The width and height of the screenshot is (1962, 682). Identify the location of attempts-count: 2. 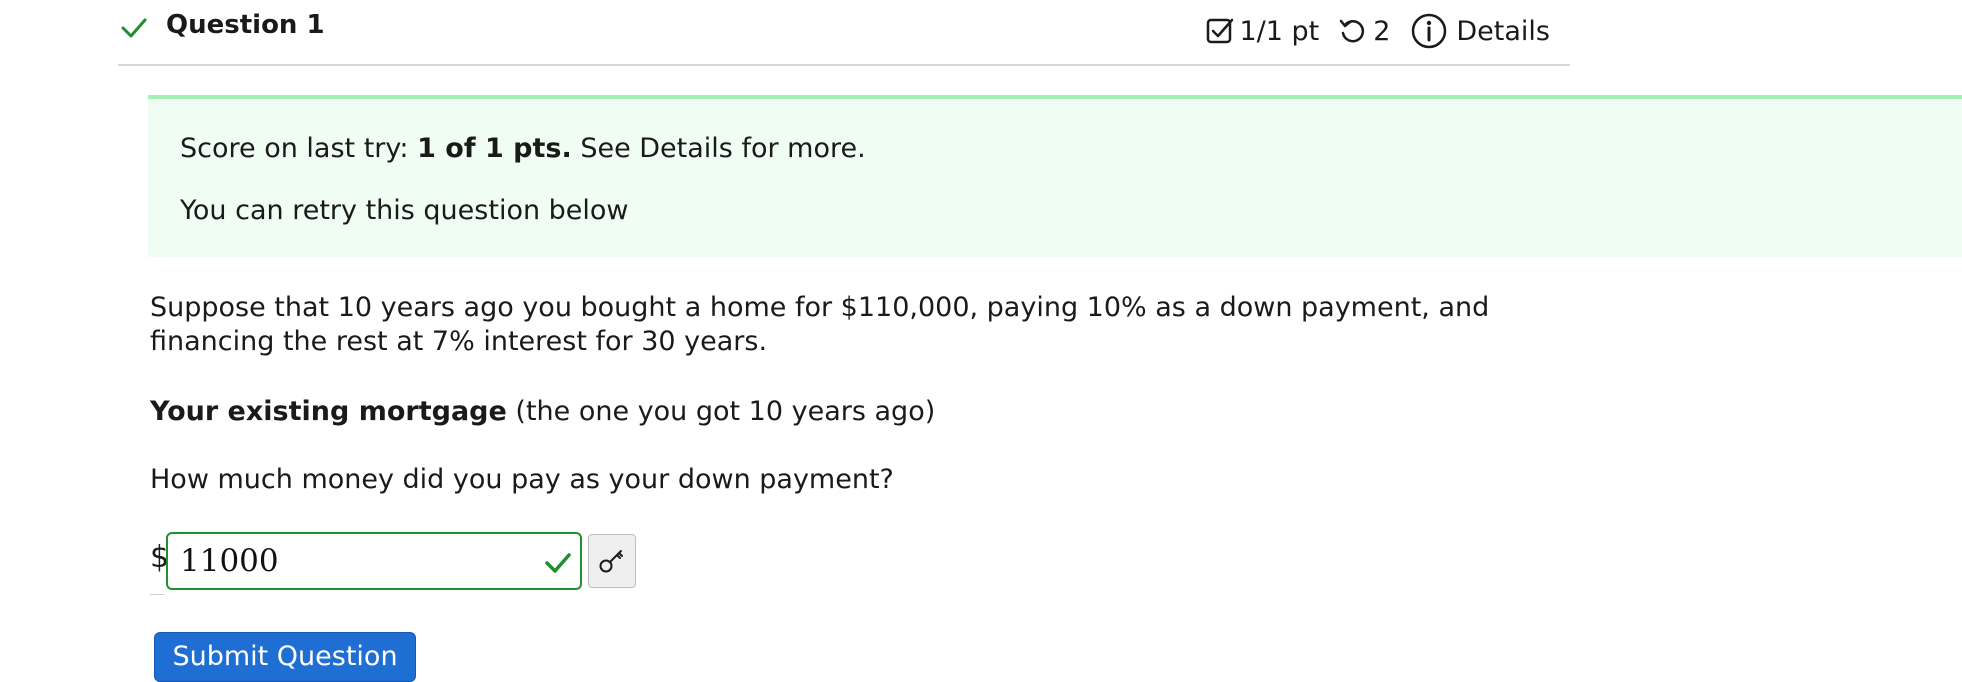
(1382, 31).